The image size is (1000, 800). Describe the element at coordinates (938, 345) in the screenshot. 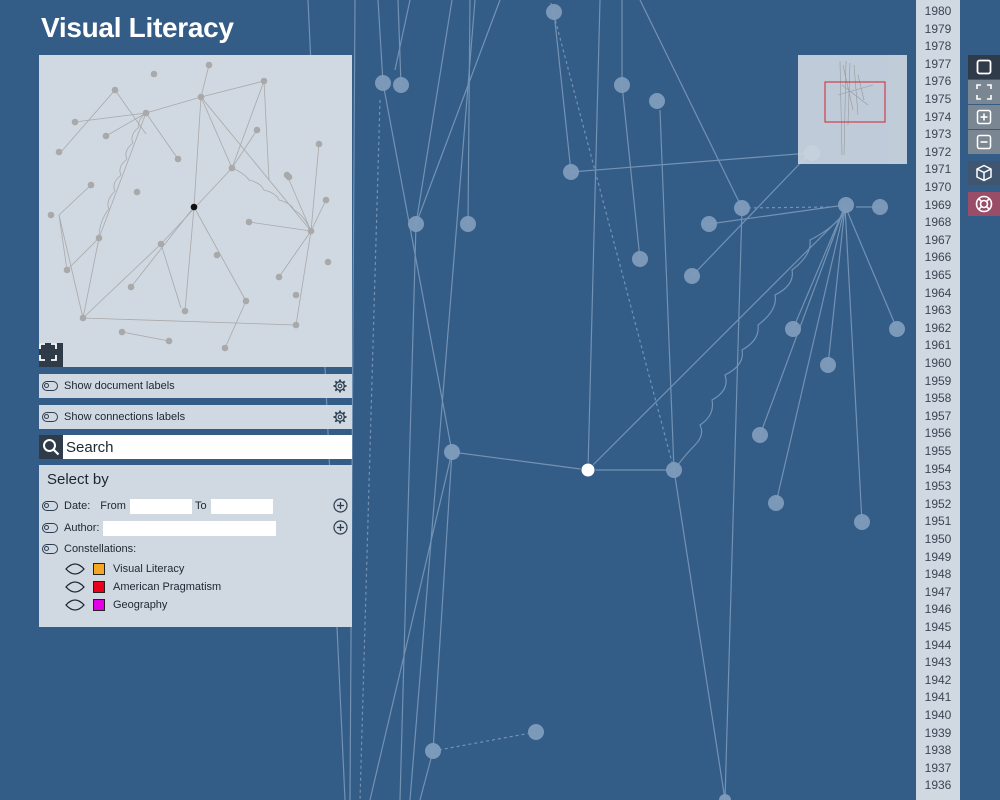

I see `timeline-year: 1961` at that location.